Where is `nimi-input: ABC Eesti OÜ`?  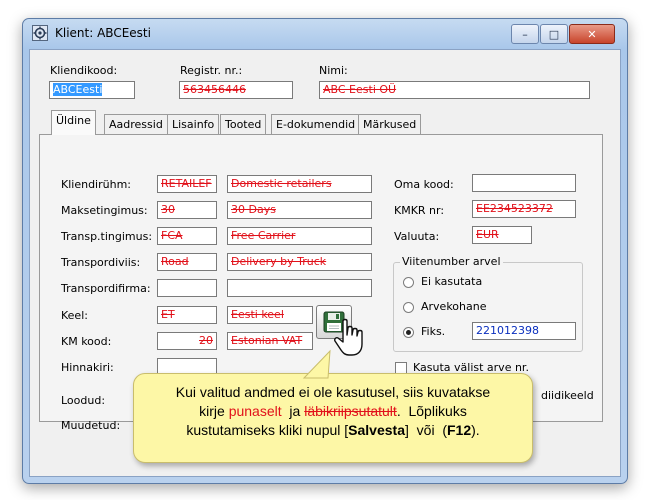 nimi-input: ABC Eesti OÜ is located at coordinates (454, 90).